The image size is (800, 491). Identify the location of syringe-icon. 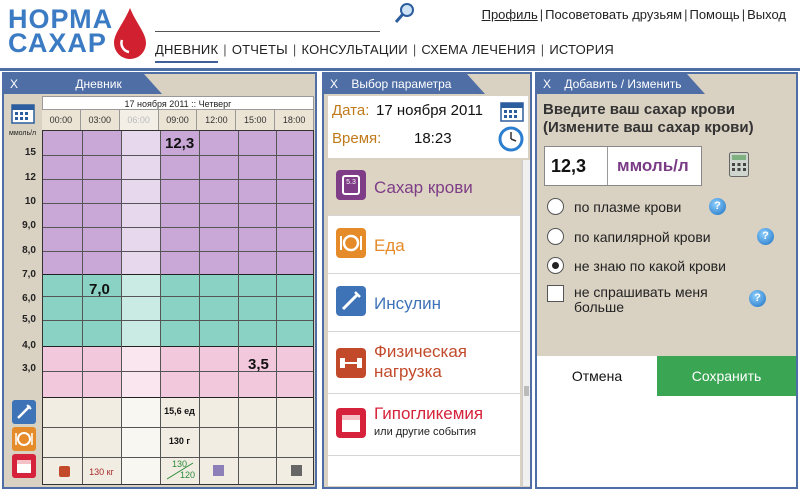
(24, 412).